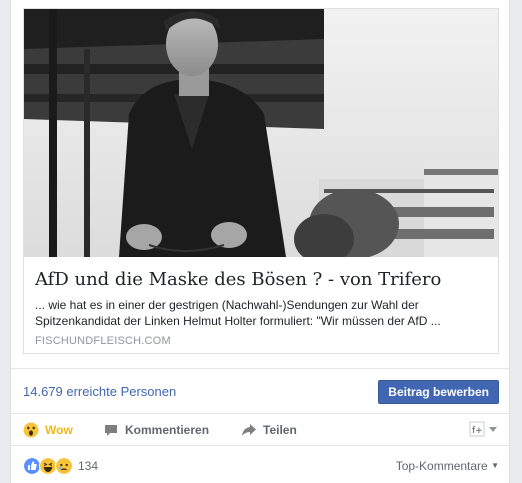  What do you see at coordinates (441, 466) in the screenshot?
I see `comment-sort-label: Top-Kommentare` at bounding box center [441, 466].